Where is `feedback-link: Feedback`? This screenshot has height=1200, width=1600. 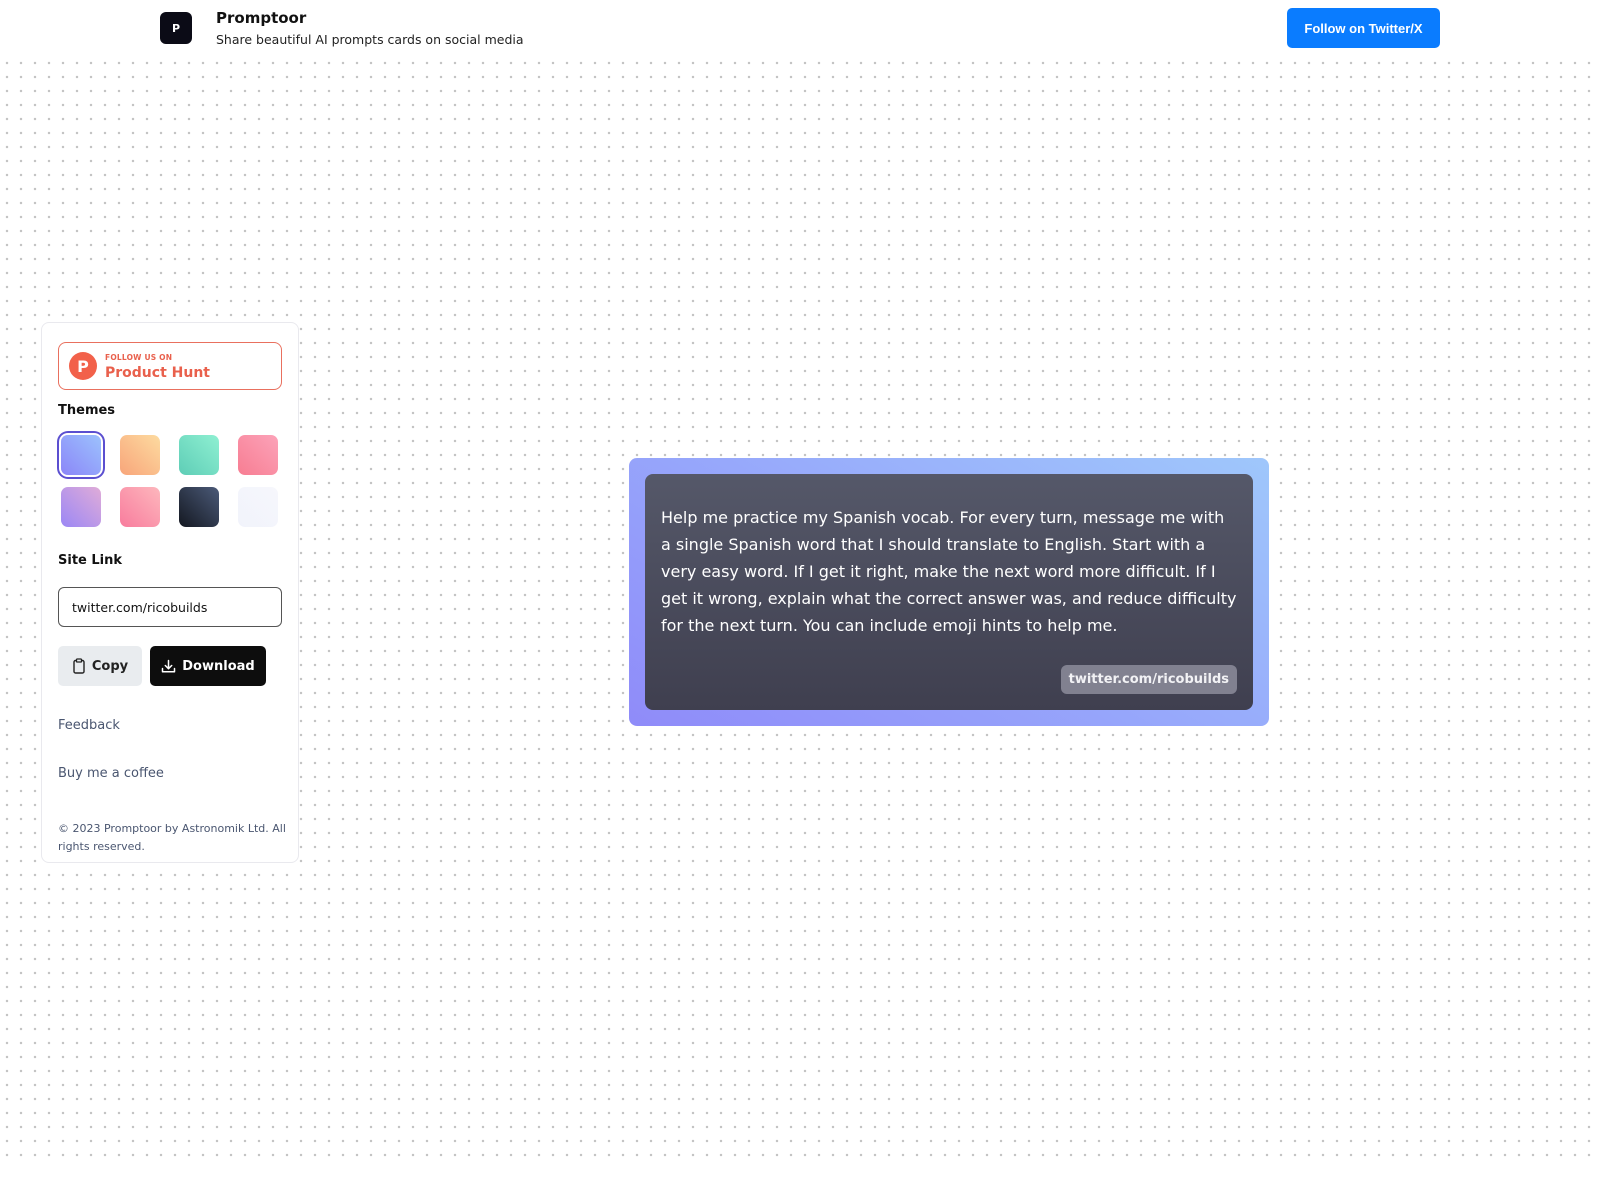 feedback-link: Feedback is located at coordinates (89, 725).